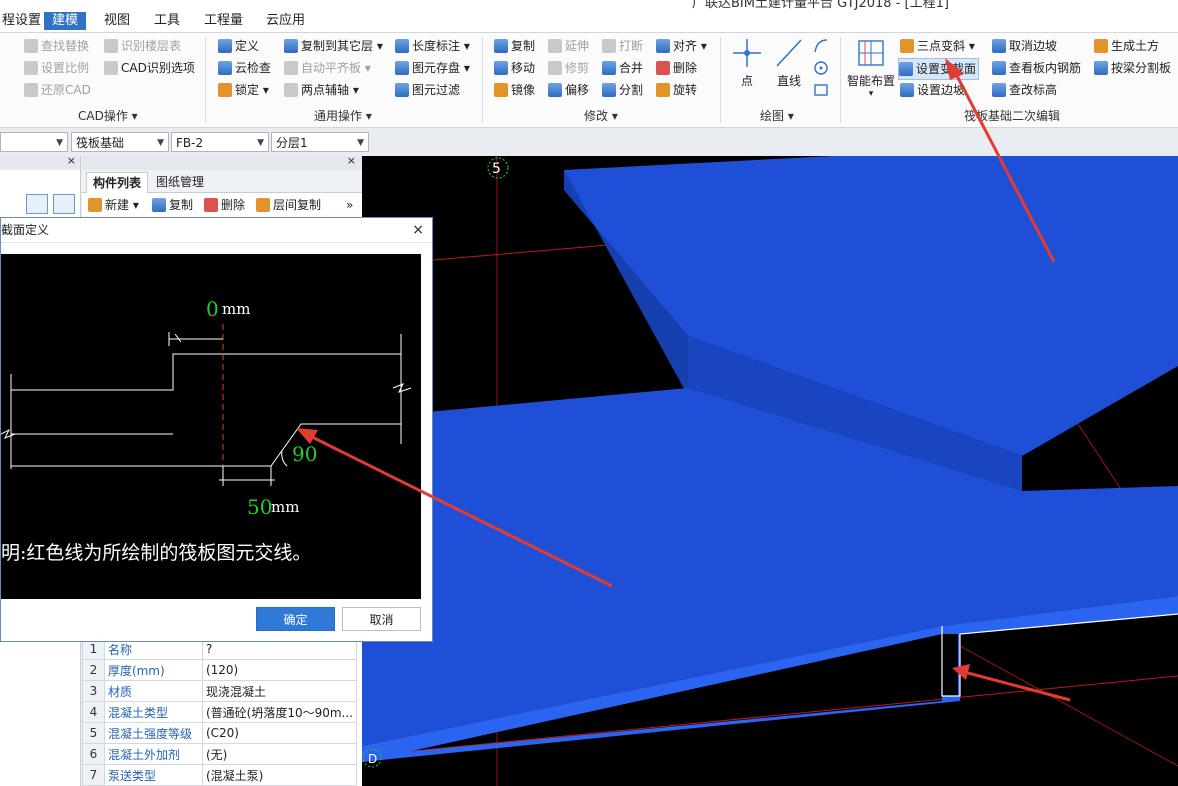 The height and width of the screenshot is (786, 1178). What do you see at coordinates (1024, 90) in the screenshot?
I see `check-elevation-button: 查改标高` at bounding box center [1024, 90].